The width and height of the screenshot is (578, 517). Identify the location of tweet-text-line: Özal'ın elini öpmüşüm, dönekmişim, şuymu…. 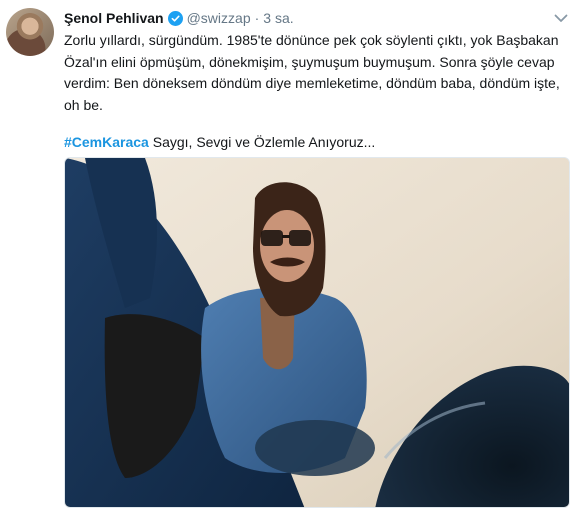
(309, 61).